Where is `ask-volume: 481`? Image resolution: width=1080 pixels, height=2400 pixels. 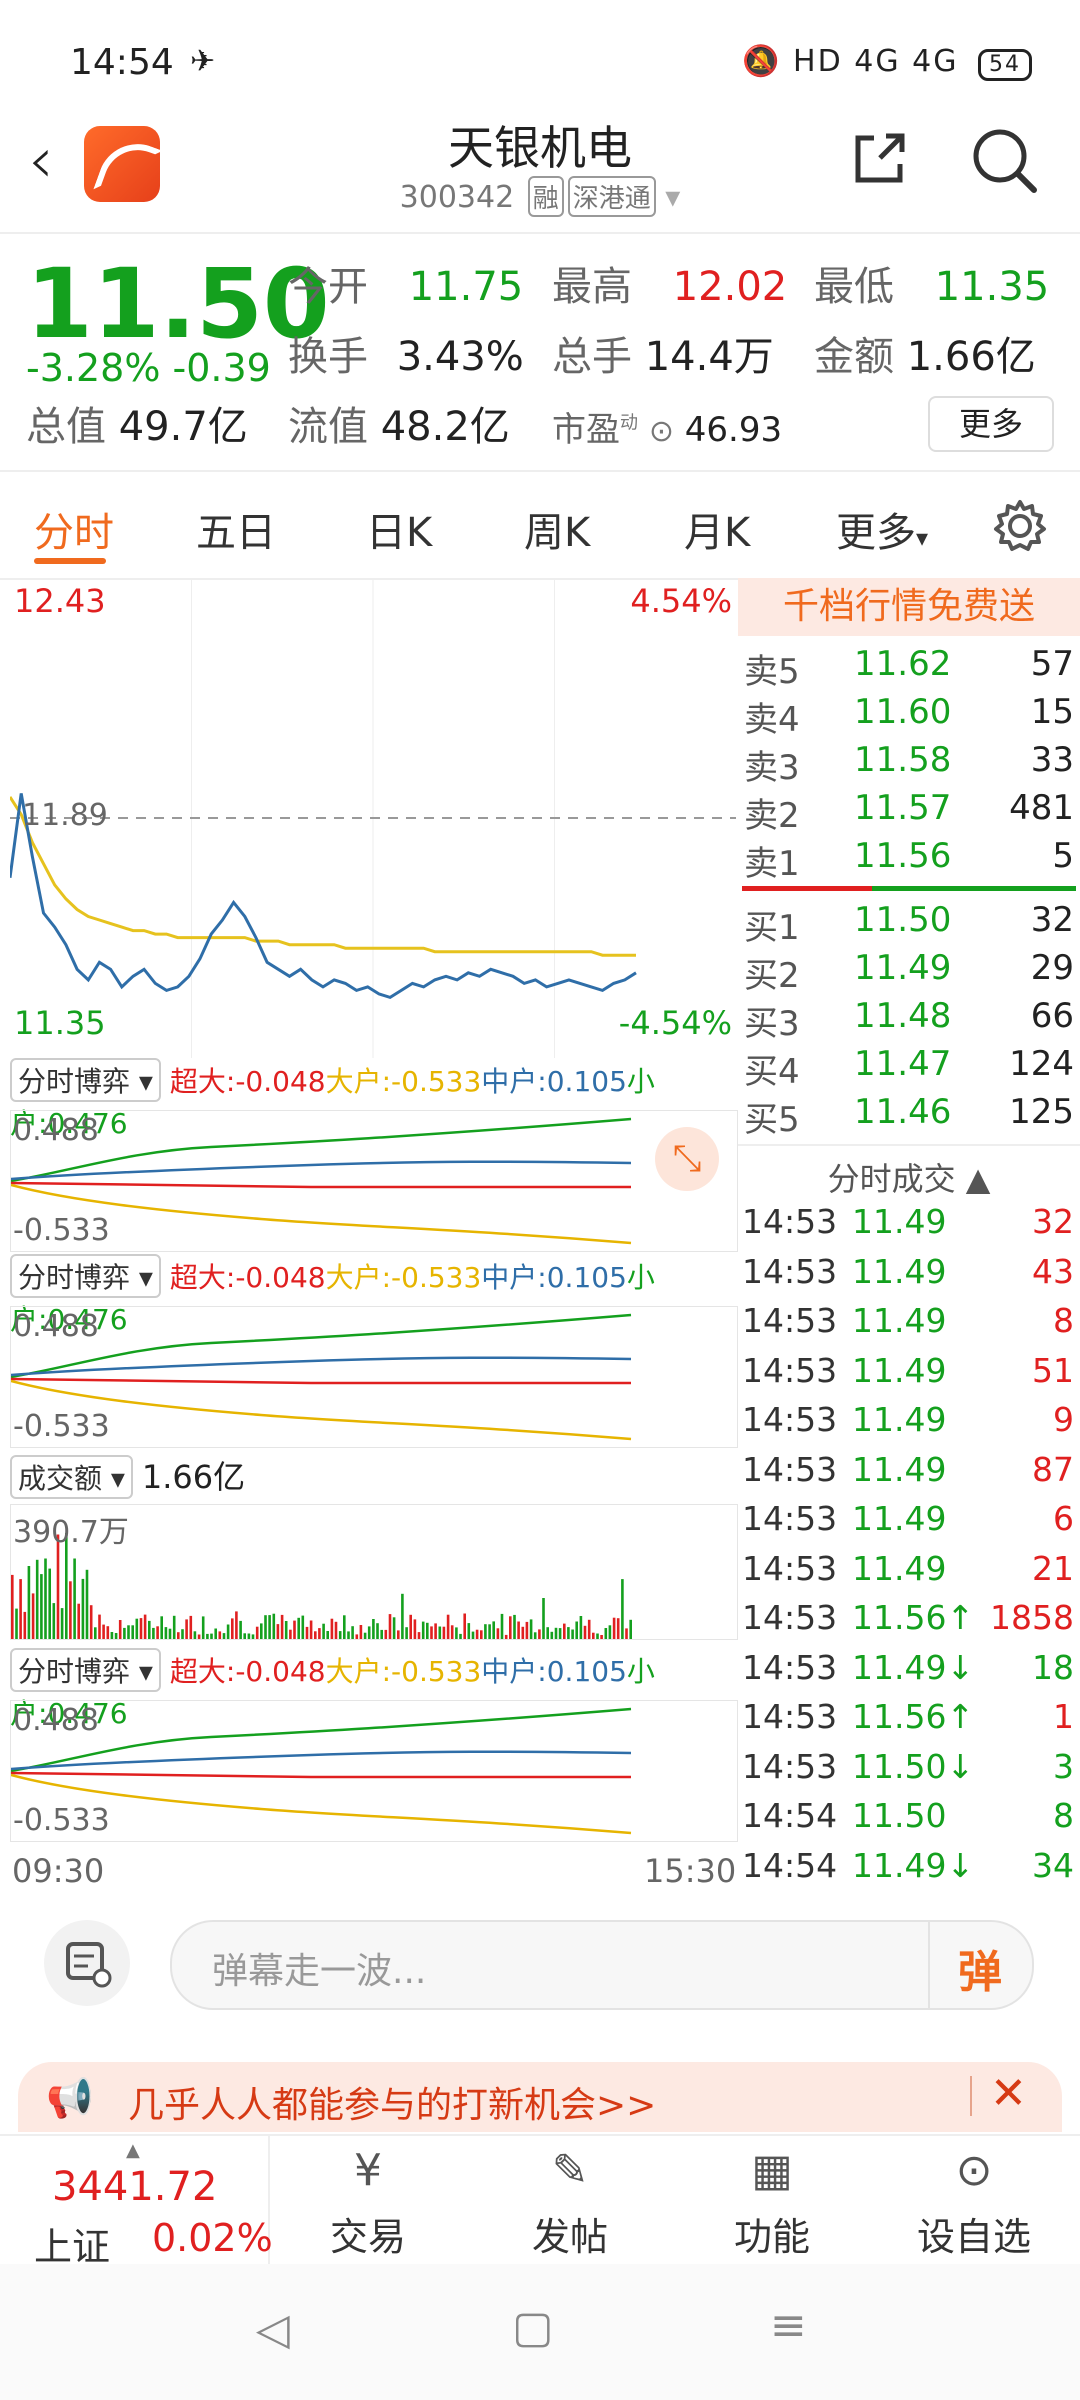
ask-volume: 481 is located at coordinates (1041, 808).